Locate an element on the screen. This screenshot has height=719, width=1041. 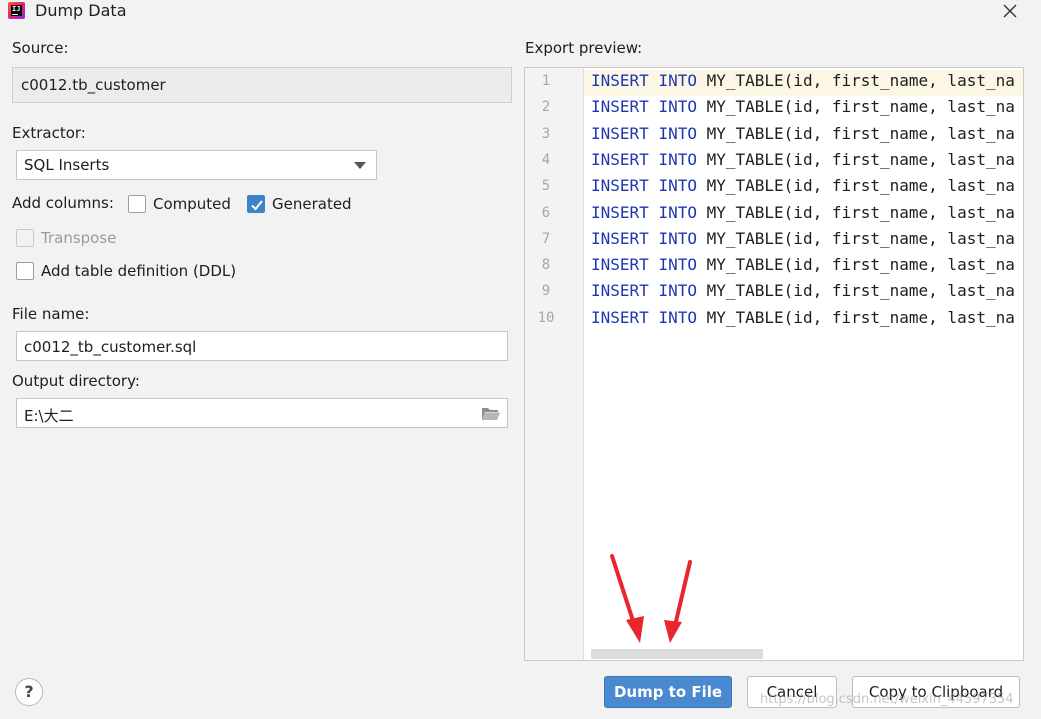
generated-label: Generated is located at coordinates (312, 204).